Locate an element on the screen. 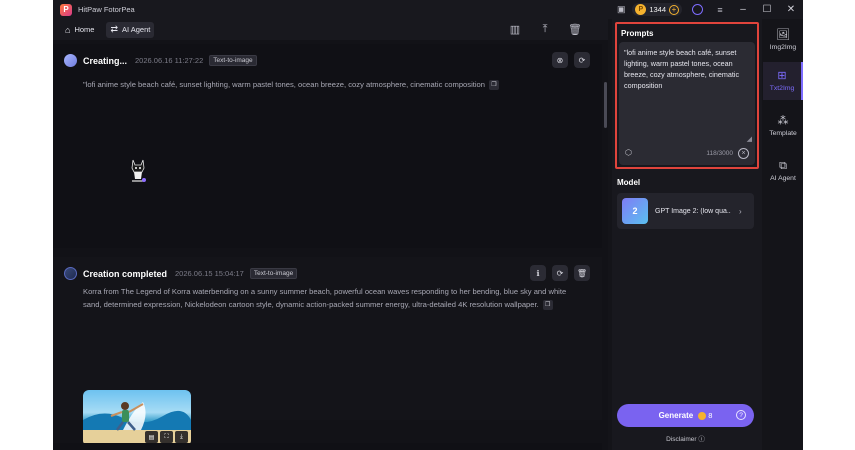  model-title: Model is located at coordinates (629, 182).